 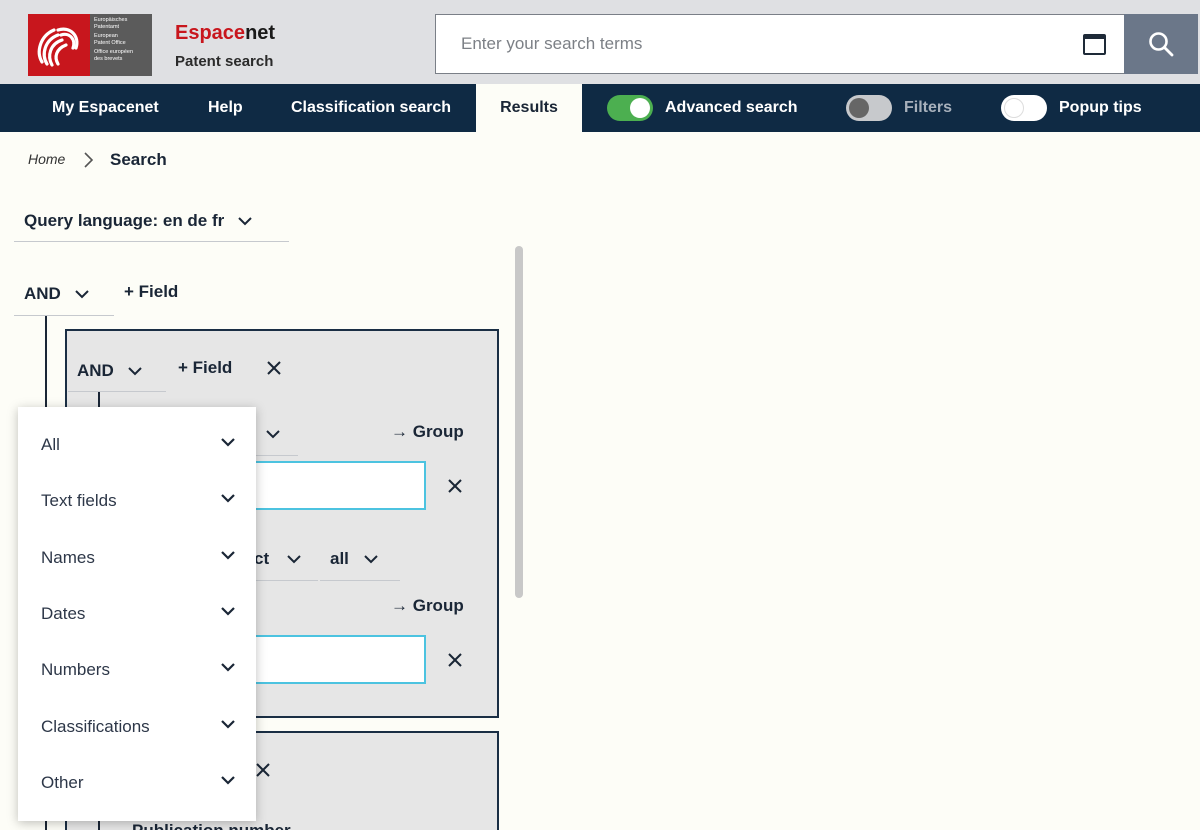 What do you see at coordinates (427, 432) in the screenshot?
I see `to-group-button-1: → Group` at bounding box center [427, 432].